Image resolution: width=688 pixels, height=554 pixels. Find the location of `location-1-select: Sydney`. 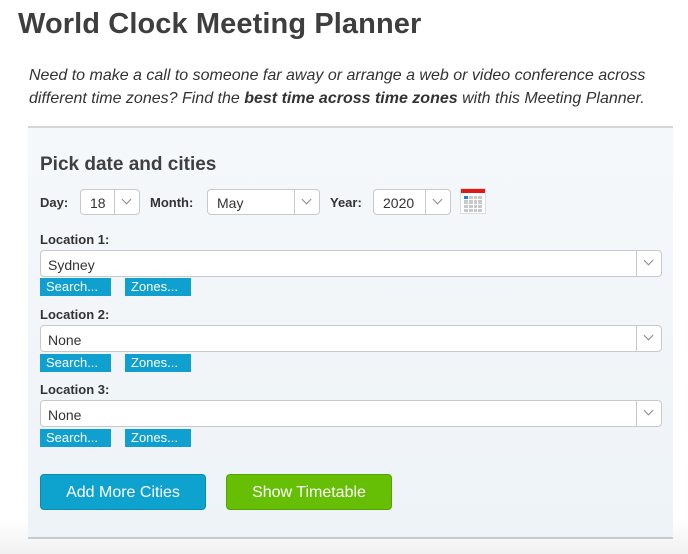

location-1-select: Sydney is located at coordinates (351, 263).